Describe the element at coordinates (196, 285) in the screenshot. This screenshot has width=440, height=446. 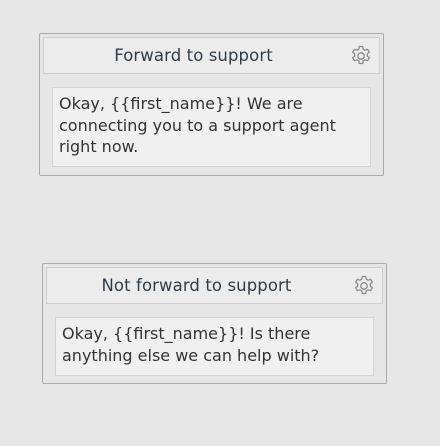
I see `node-title: Not forward to support` at that location.